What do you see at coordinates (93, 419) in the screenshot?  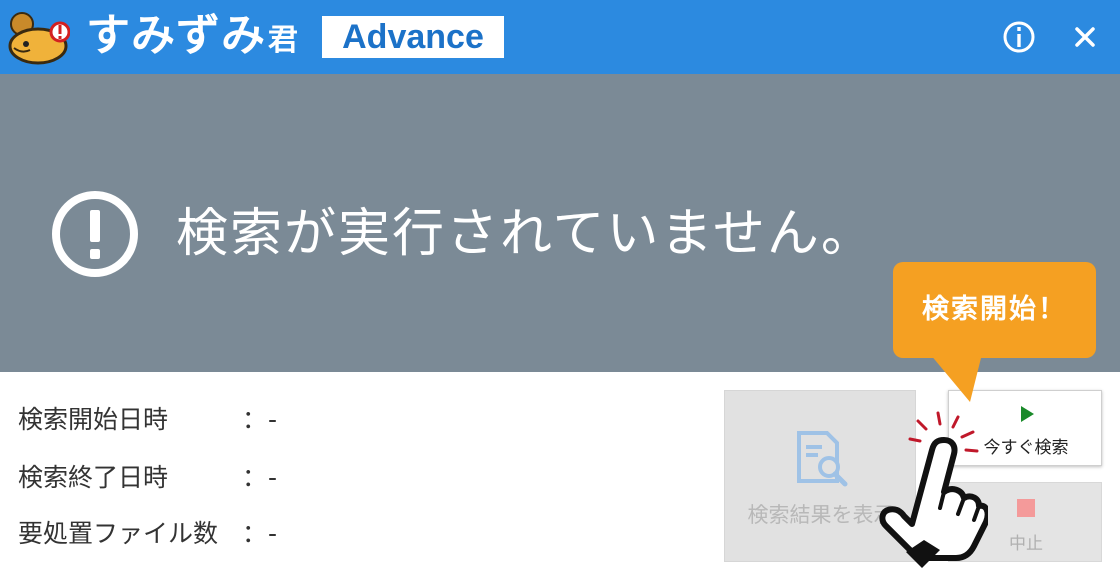 I see `info-label: 検索開始日時` at bounding box center [93, 419].